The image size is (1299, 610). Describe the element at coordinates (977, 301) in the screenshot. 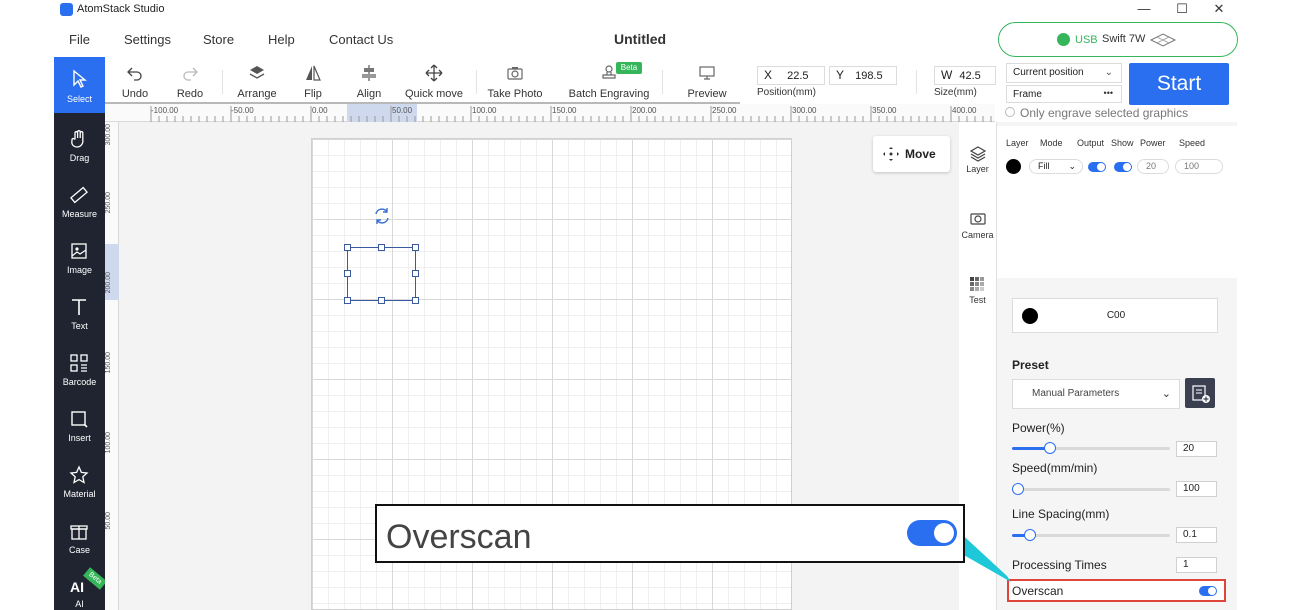

I see `tab-test: Test` at that location.